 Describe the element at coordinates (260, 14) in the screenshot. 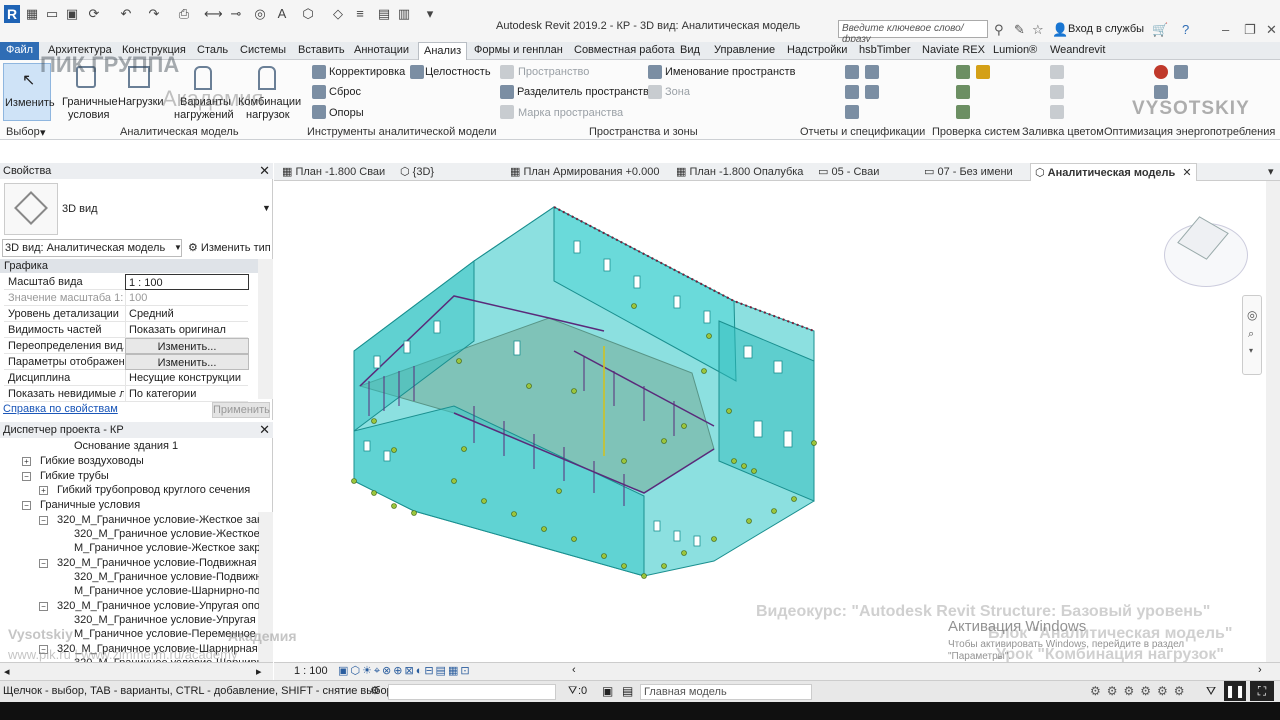

I see `tag-icon: ◎` at that location.